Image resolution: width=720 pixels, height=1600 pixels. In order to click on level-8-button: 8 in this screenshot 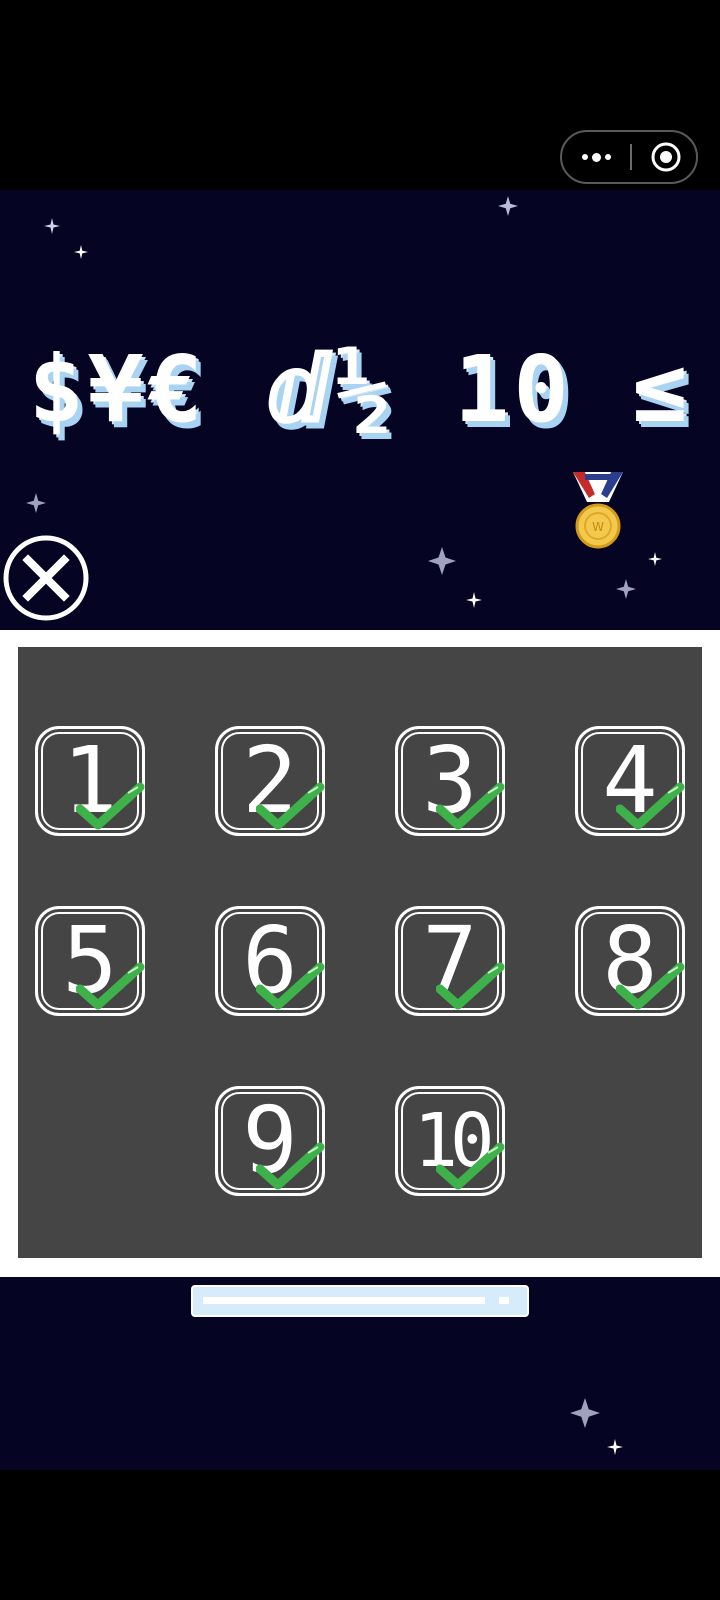, I will do `click(630, 961)`.